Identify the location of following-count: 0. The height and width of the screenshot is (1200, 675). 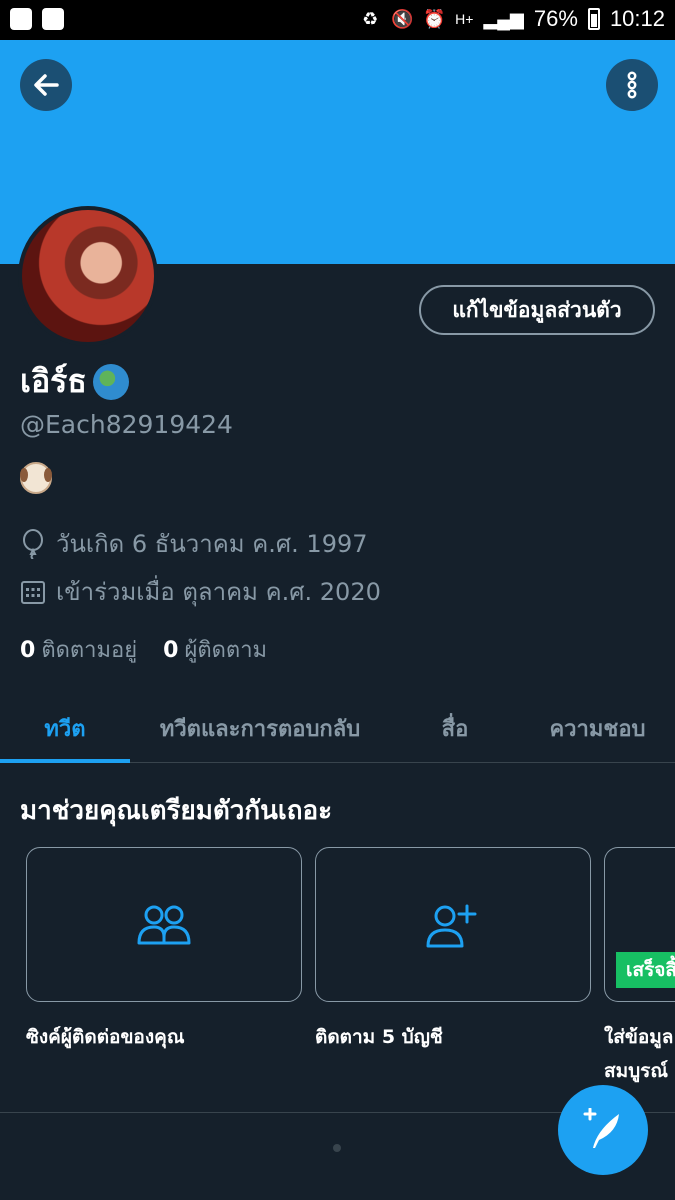
(28, 650).